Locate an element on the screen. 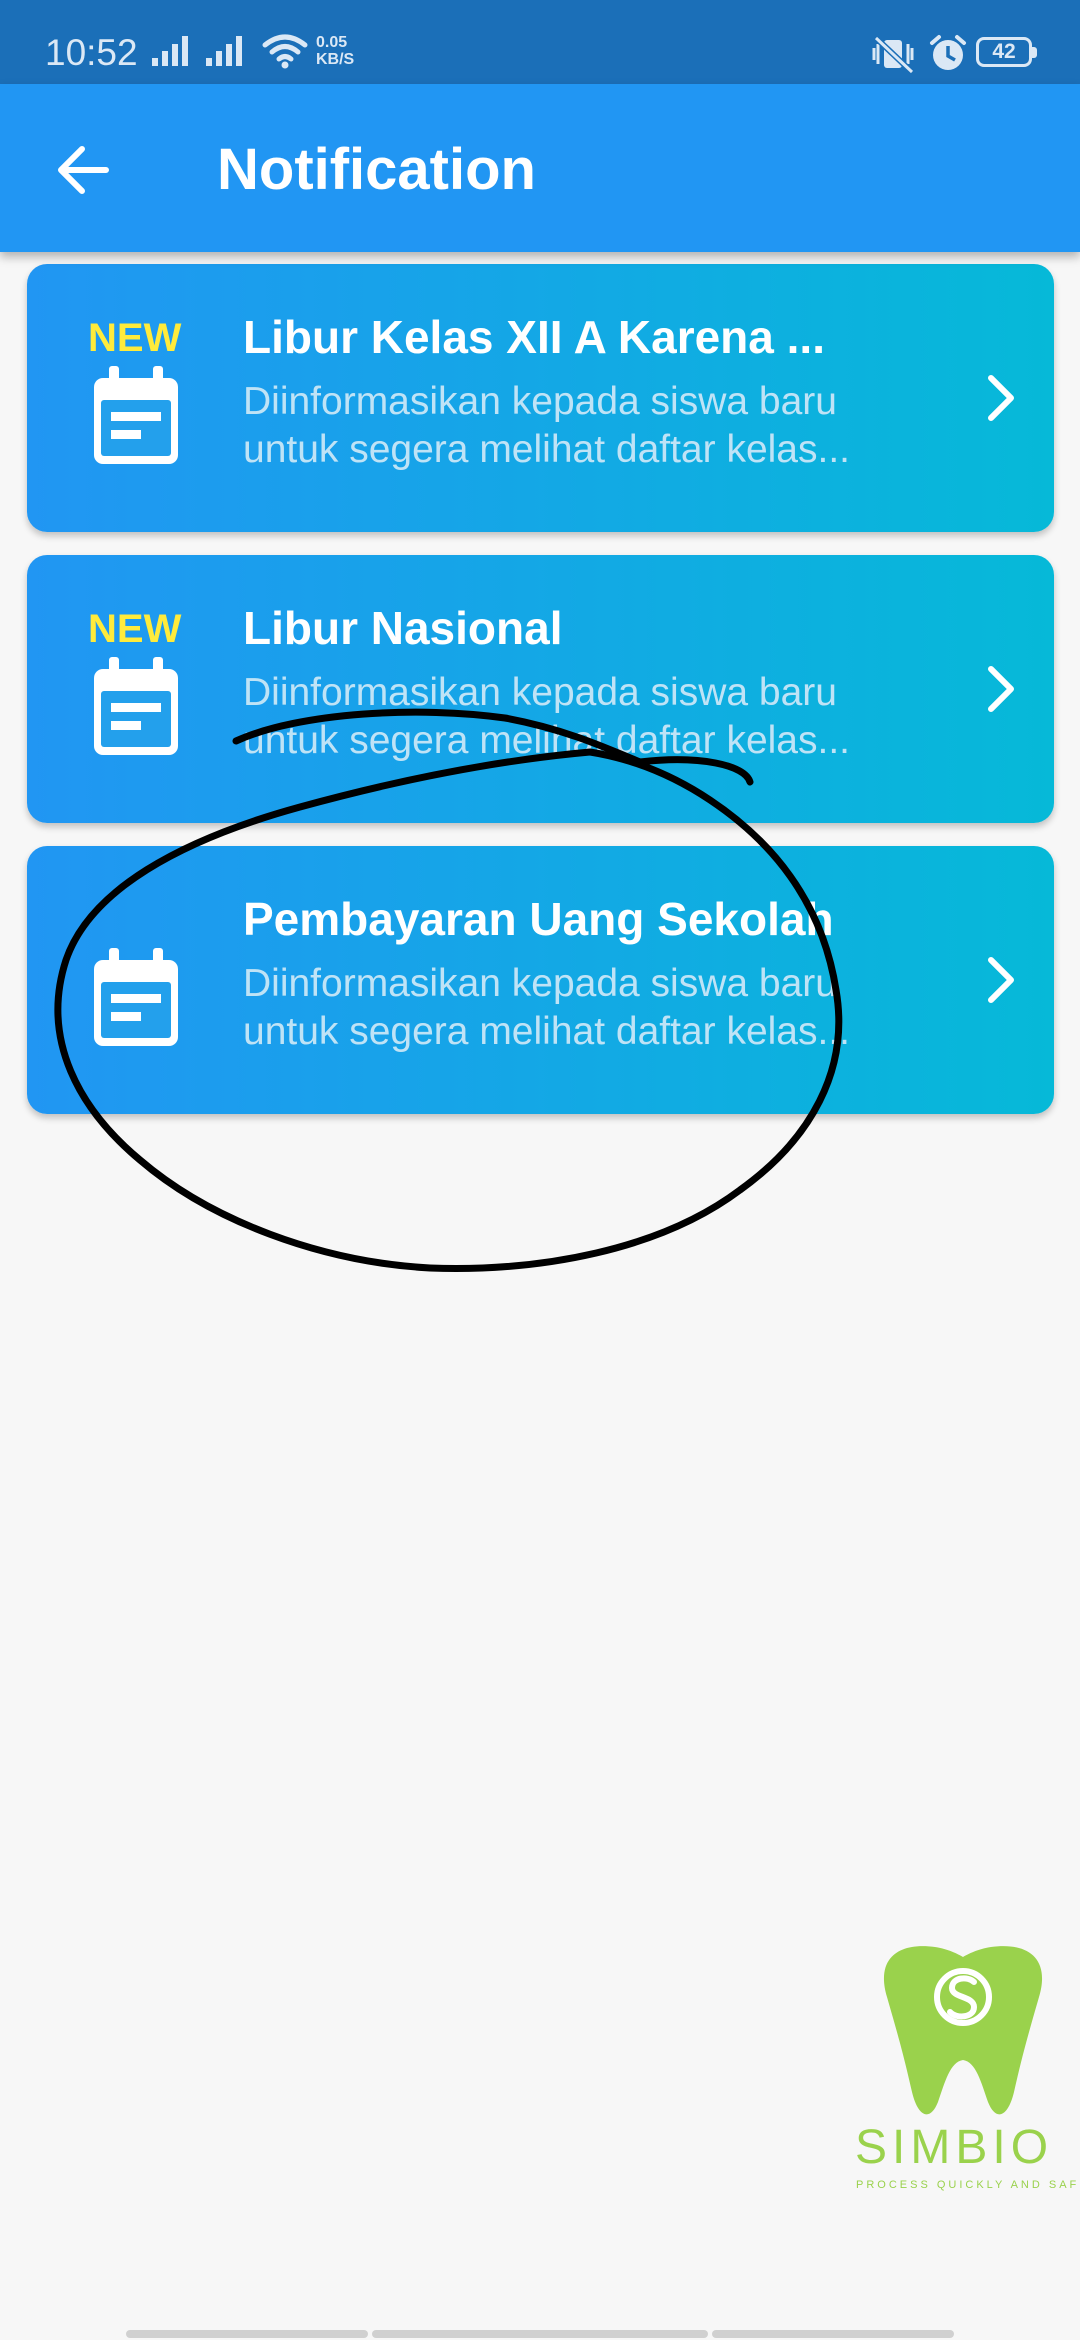 This screenshot has height=2340, width=1080. arrow-back-icon is located at coordinates (84, 170).